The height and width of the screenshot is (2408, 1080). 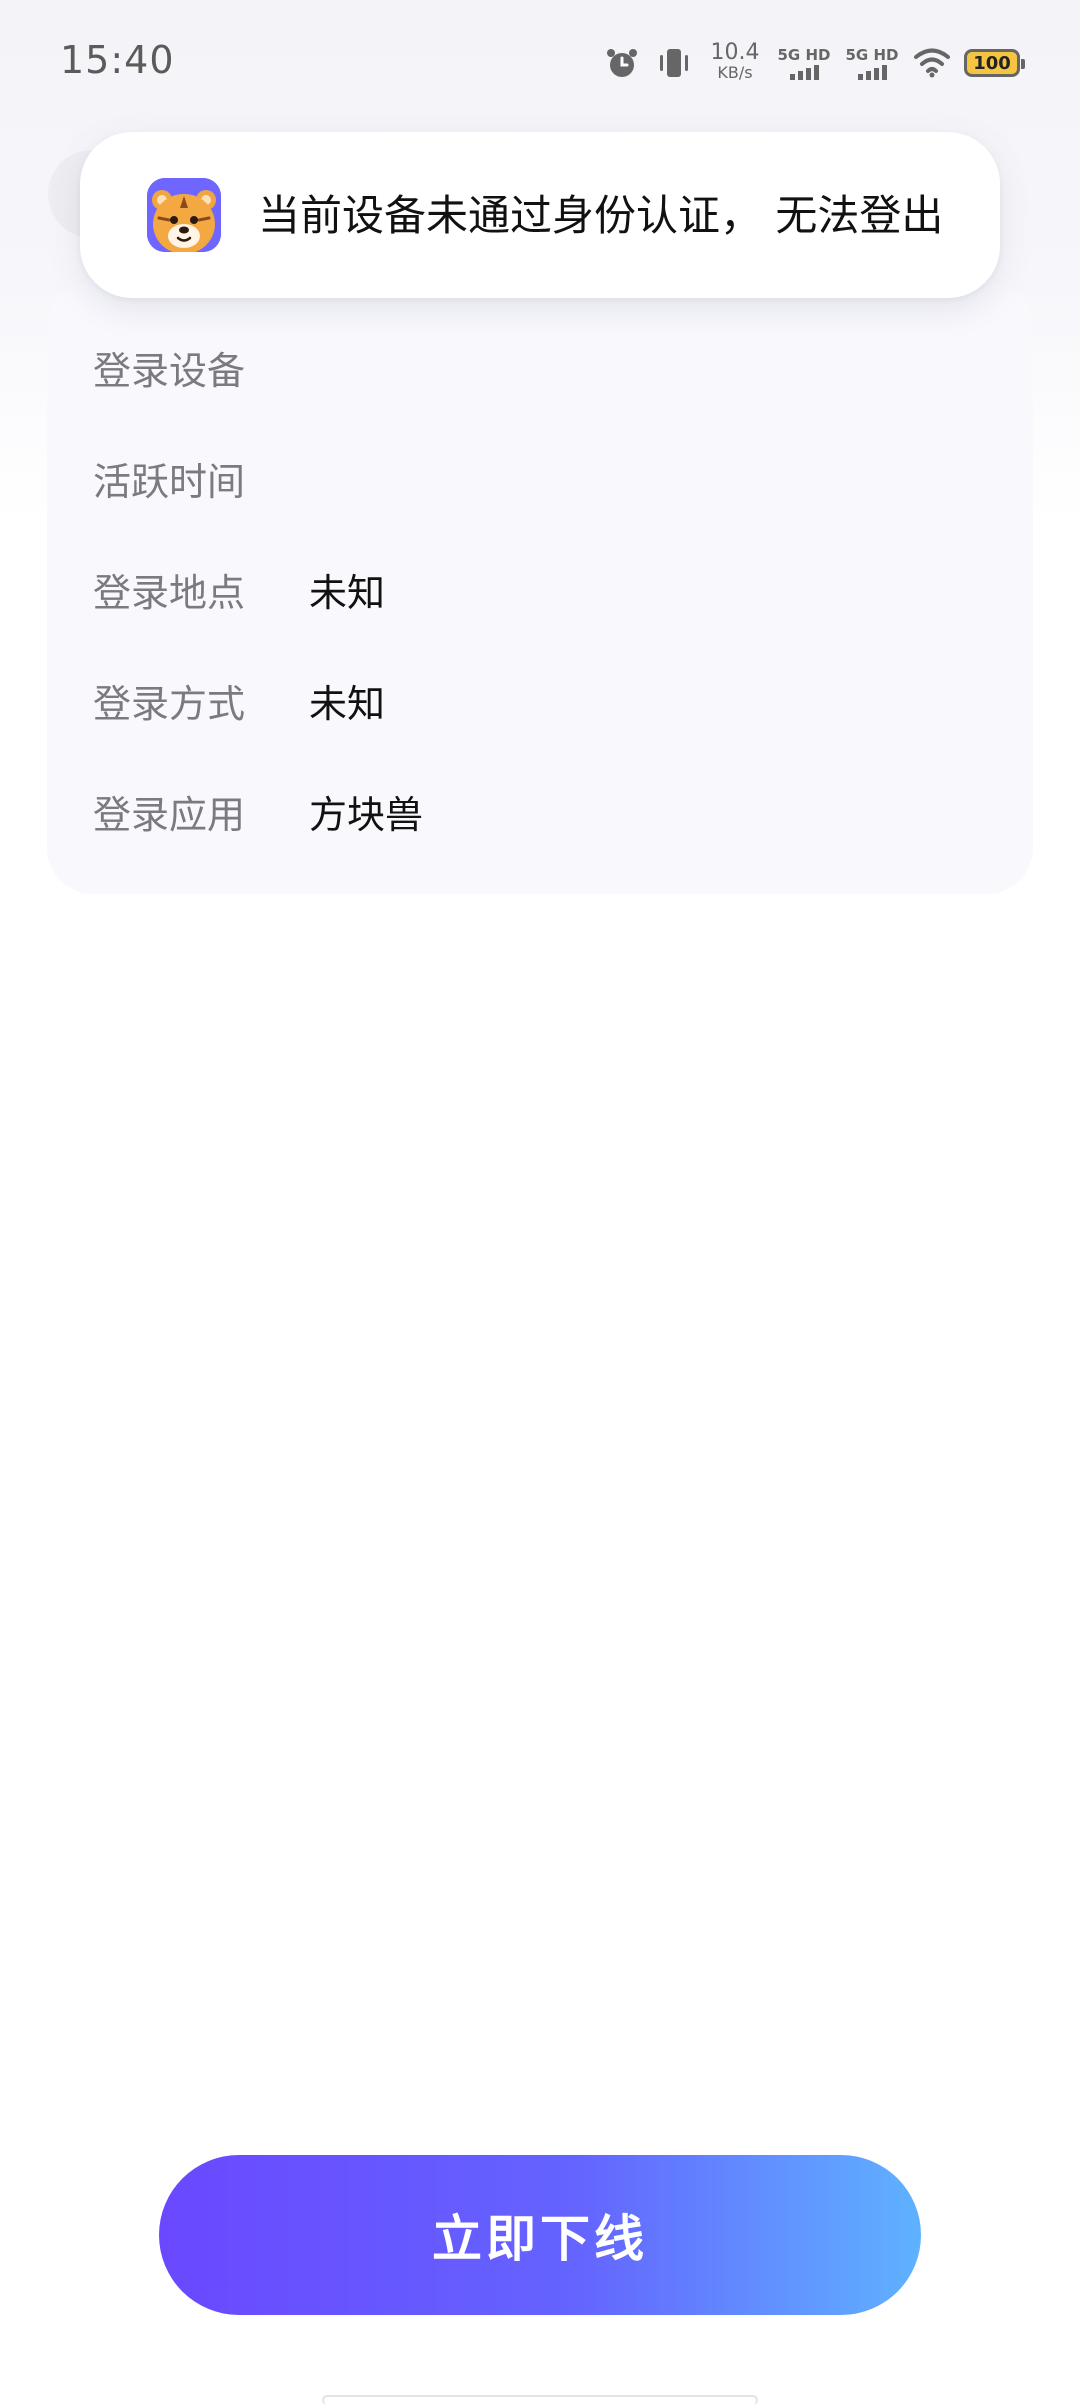 I want to click on info-row-login-location: 登录地点 未知, so click(x=239, y=589).